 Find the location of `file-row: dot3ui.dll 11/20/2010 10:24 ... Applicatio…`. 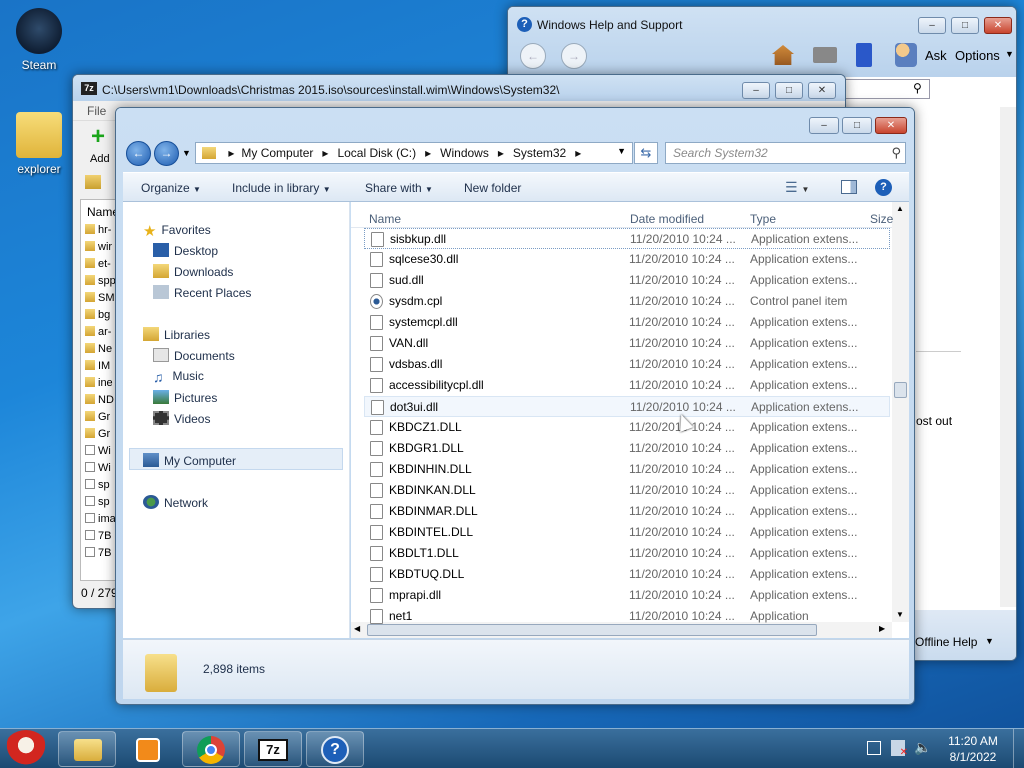

file-row: dot3ui.dll 11/20/2010 10:24 ... Applicatio… is located at coordinates (627, 406).